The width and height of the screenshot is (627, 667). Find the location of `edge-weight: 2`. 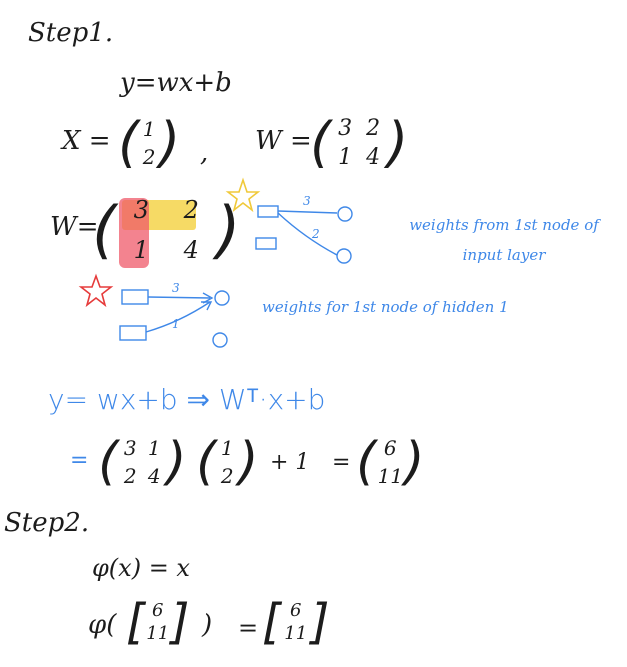

edge-weight: 2 is located at coordinates (315, 234).